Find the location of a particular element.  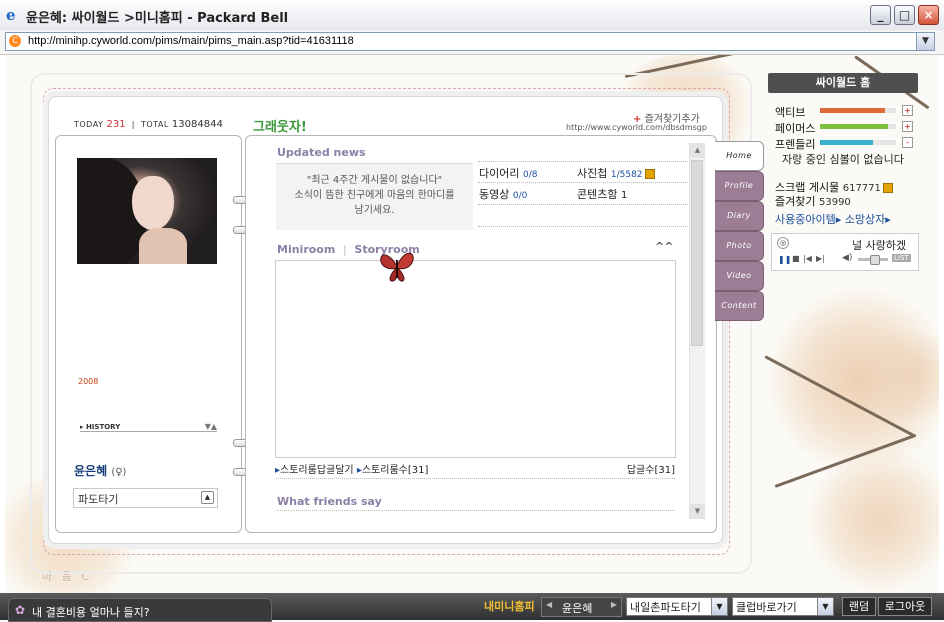

owner-name-text: 윤은혜 is located at coordinates (91, 471).